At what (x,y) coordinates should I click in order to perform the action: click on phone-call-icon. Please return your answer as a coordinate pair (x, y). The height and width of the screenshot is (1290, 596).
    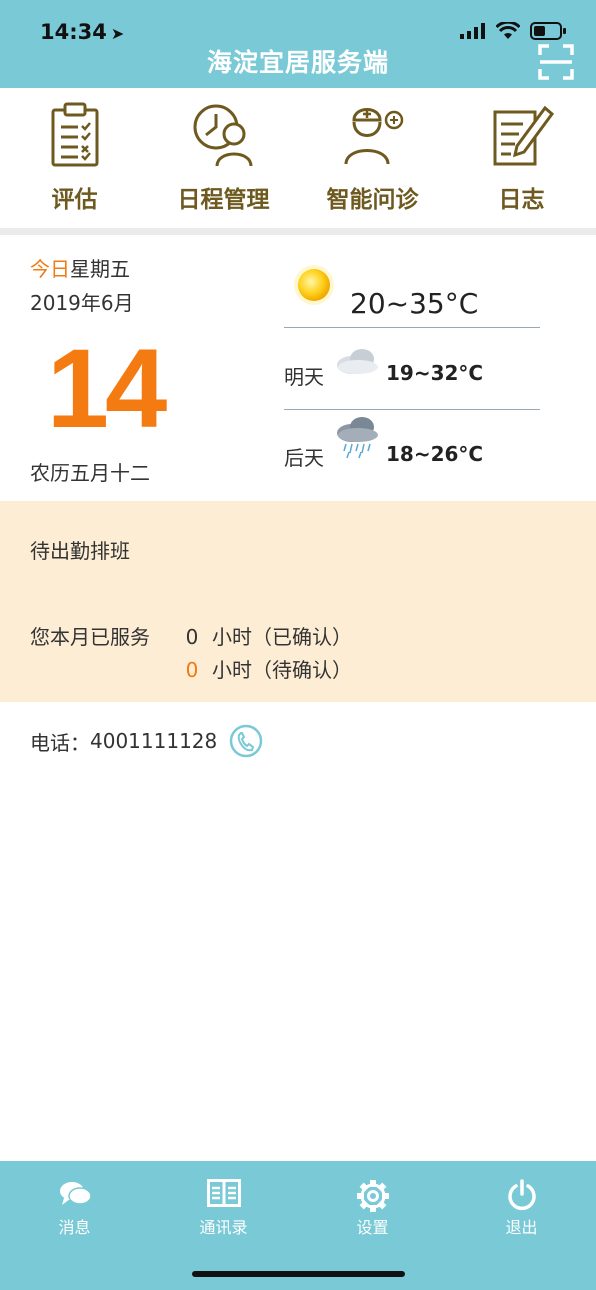
    Looking at the image, I should click on (246, 741).